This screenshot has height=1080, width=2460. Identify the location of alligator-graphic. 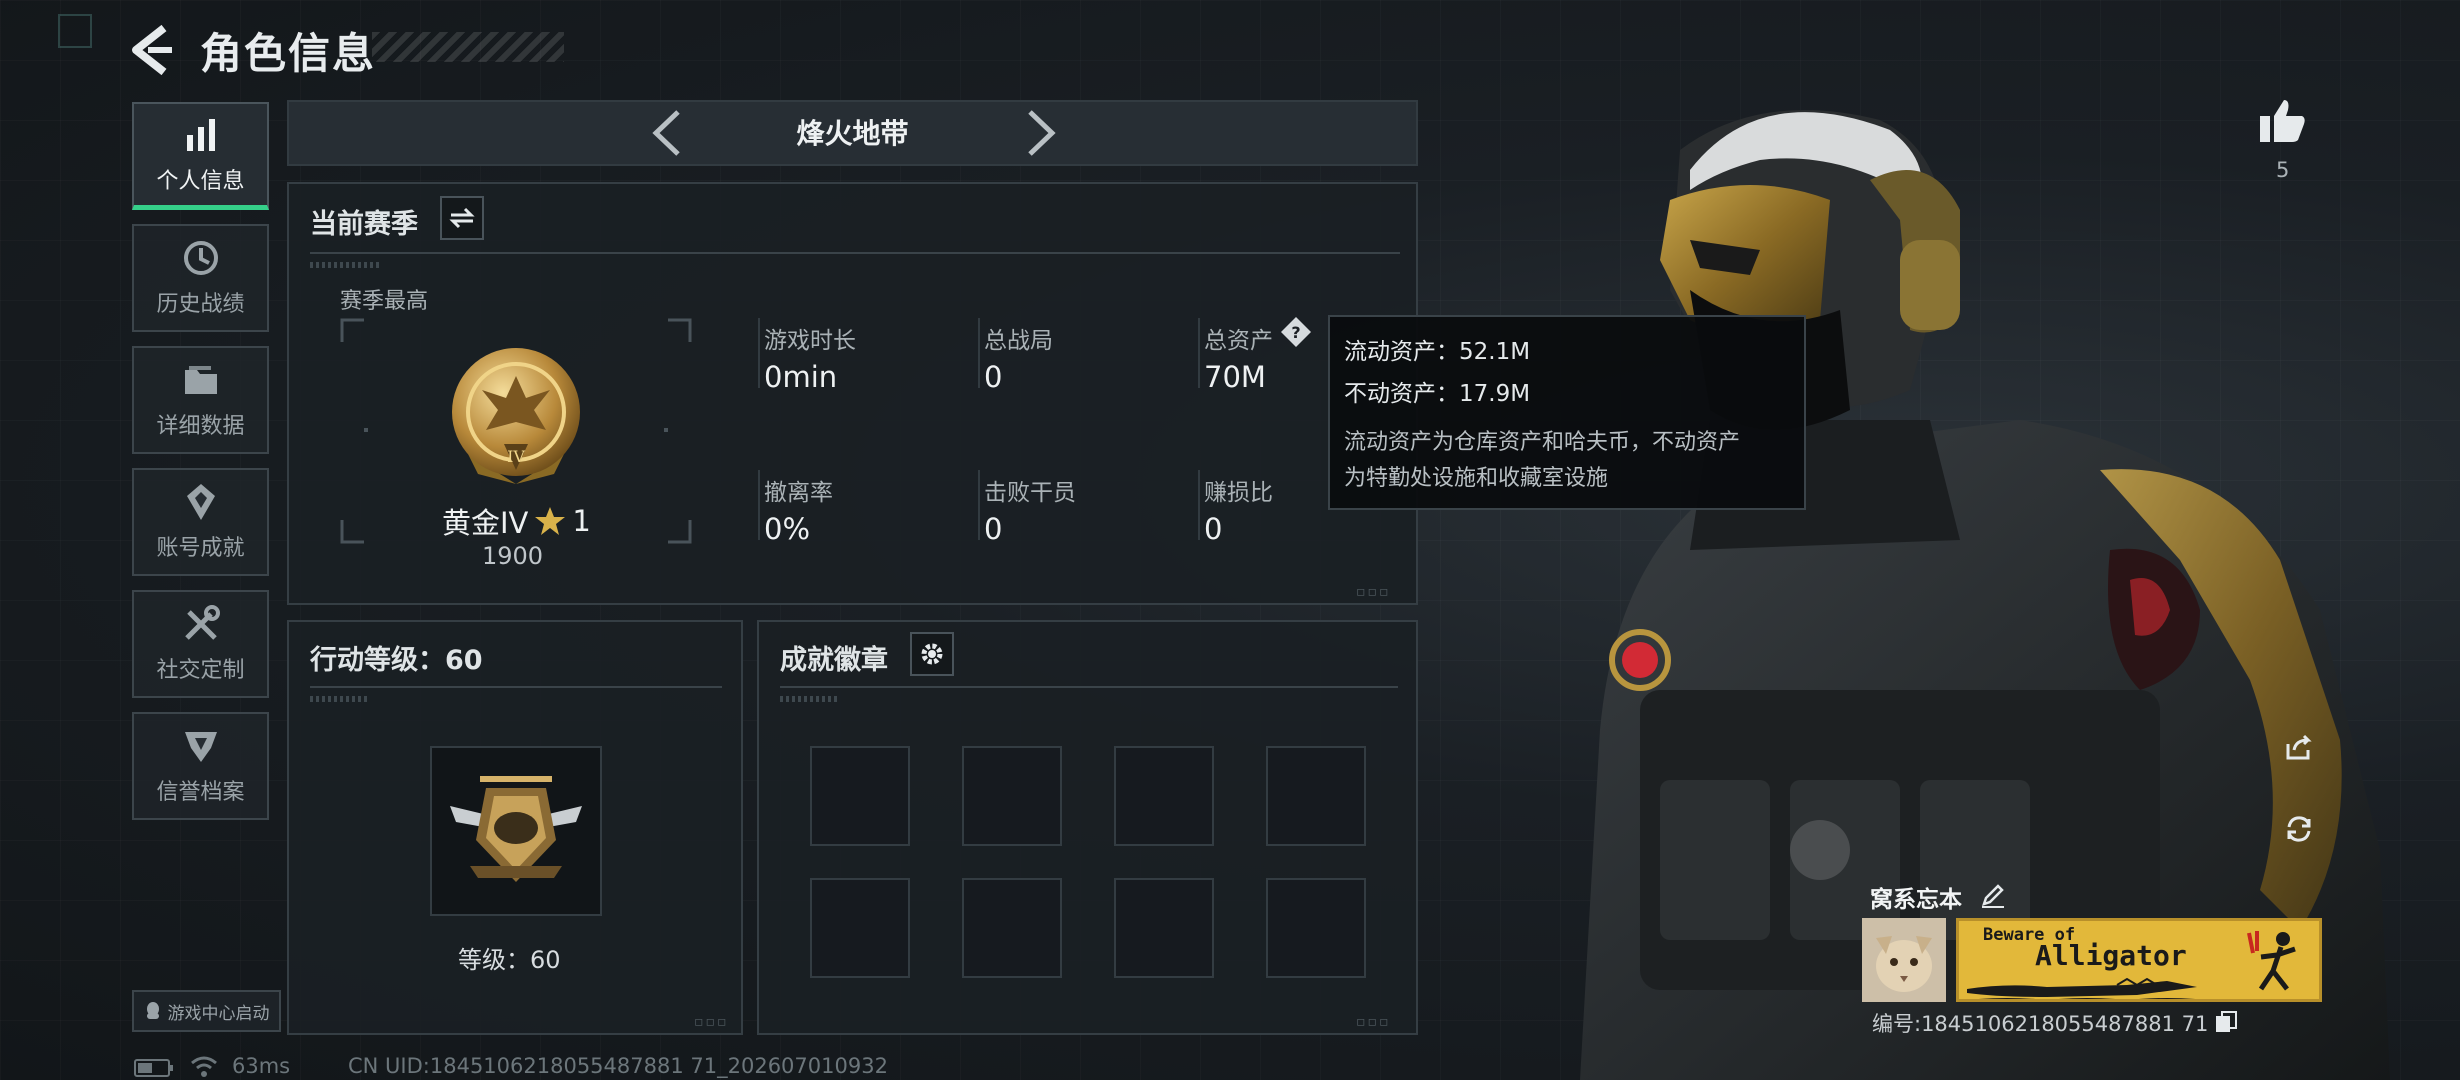
(2082, 988).